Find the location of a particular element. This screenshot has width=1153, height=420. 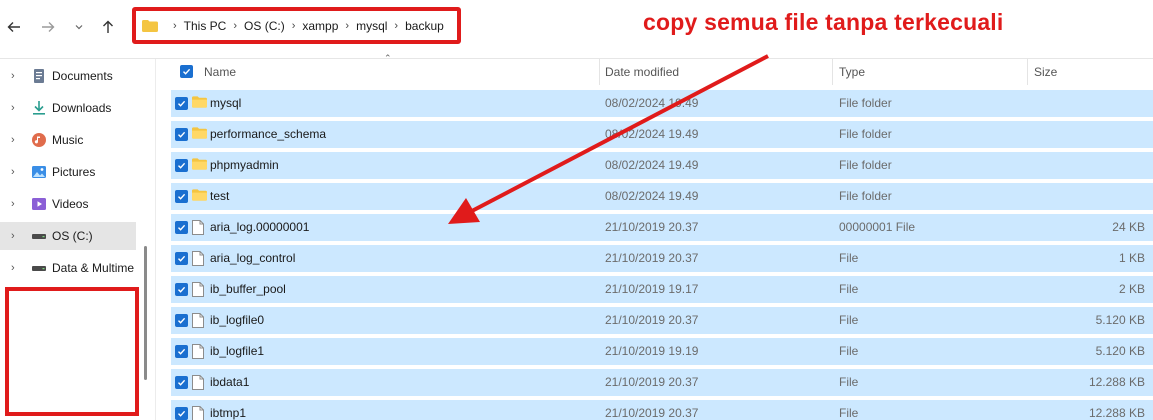

file-size: 1 KB is located at coordinates (1131, 258).